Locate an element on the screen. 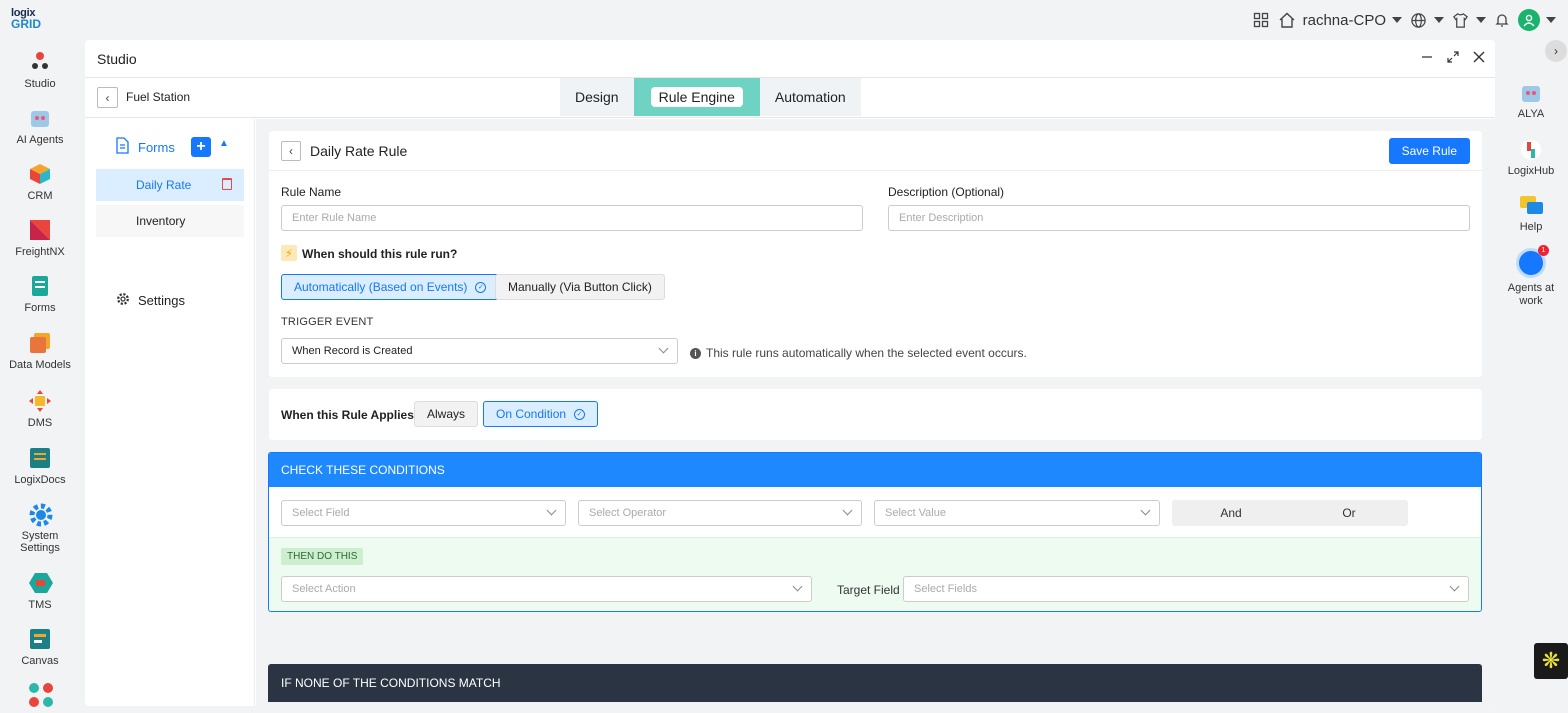 The width and height of the screenshot is (1568, 713). target-field-label: Target Field is located at coordinates (868, 590).